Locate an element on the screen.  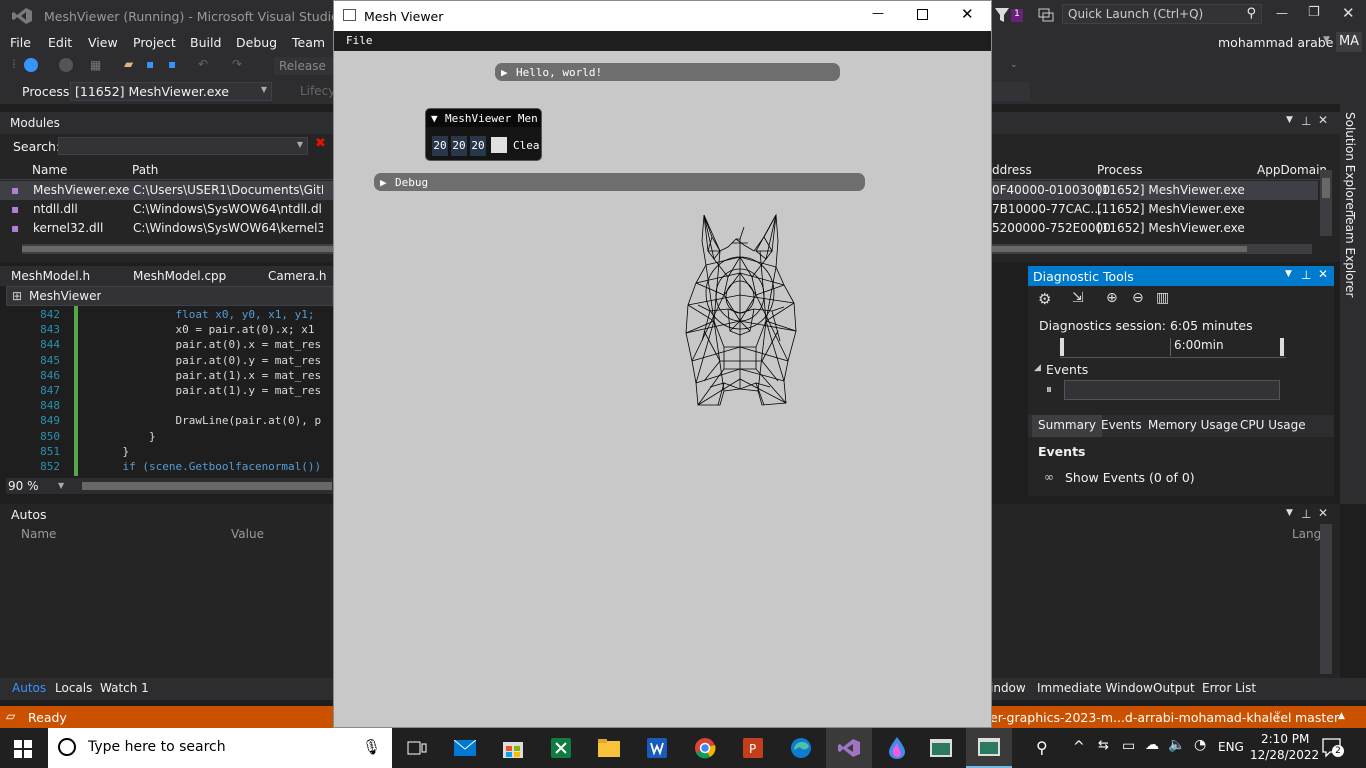
edge-icon is located at coordinates (801, 748).